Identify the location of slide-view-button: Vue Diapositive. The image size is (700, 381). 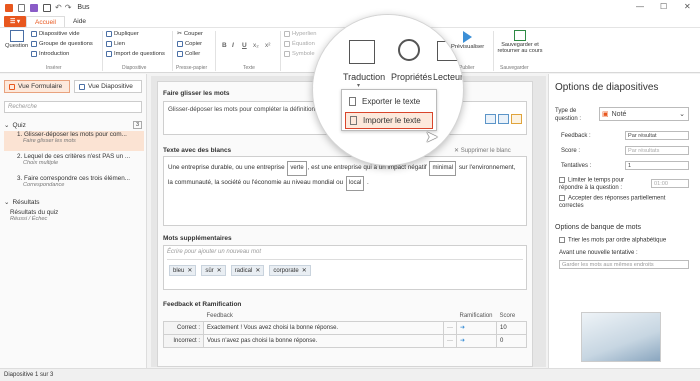
(108, 86).